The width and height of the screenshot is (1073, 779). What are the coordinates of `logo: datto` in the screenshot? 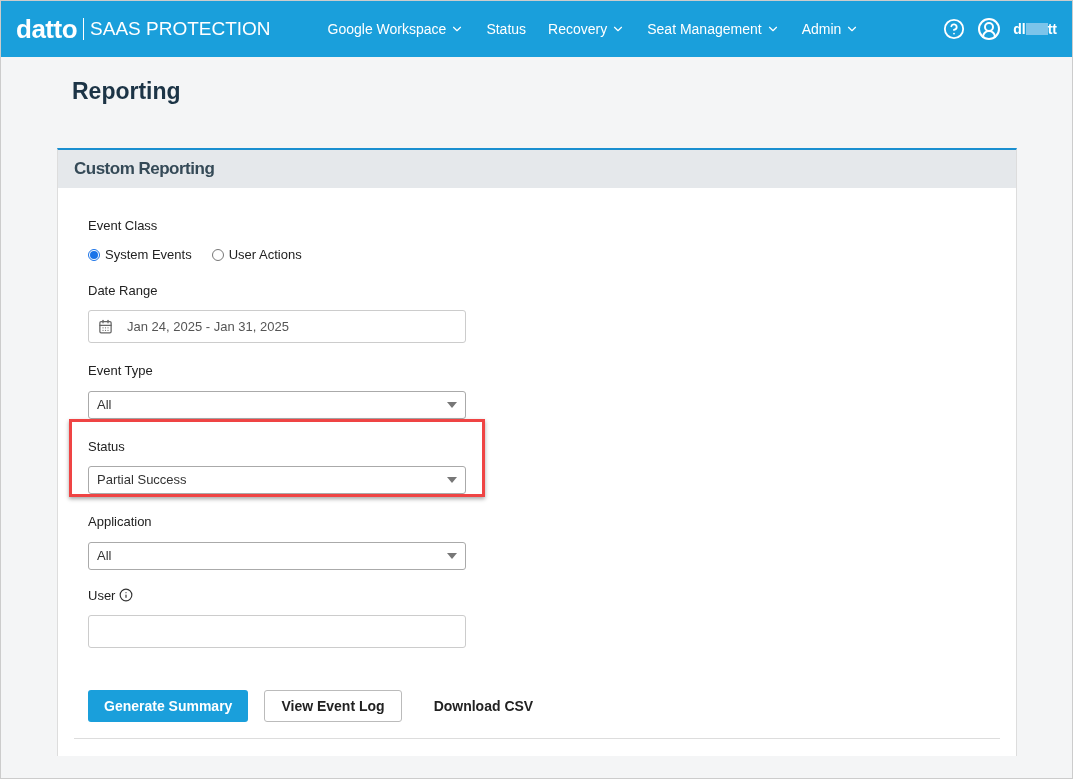 It's located at (47, 29).